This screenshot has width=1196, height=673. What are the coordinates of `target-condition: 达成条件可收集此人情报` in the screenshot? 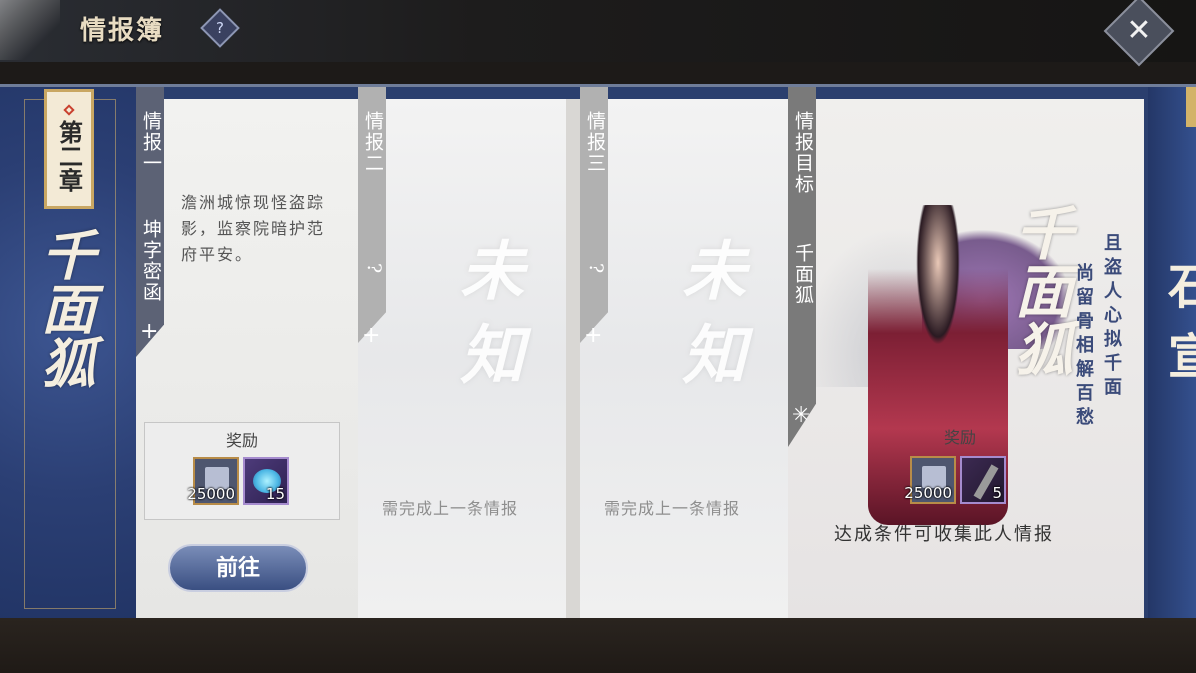 It's located at (944, 534).